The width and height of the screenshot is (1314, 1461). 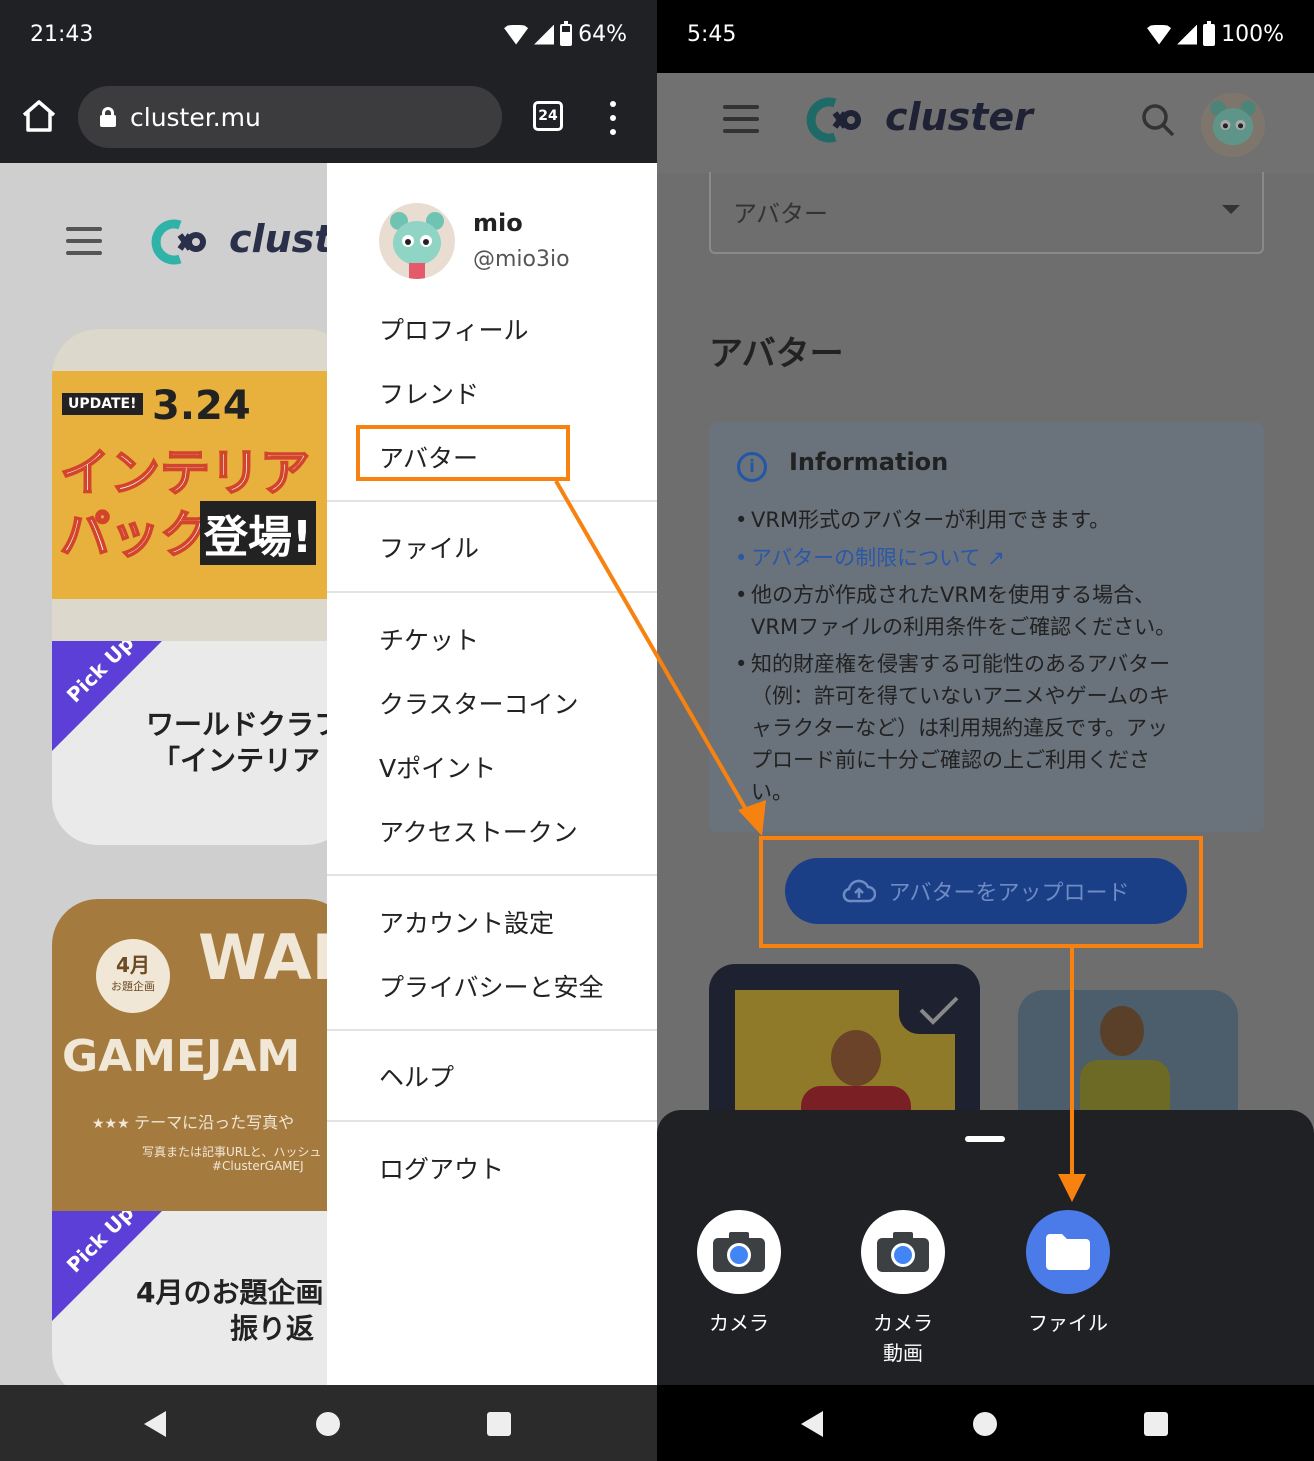 What do you see at coordinates (498, 223) in the screenshot?
I see `user-name: mio` at bounding box center [498, 223].